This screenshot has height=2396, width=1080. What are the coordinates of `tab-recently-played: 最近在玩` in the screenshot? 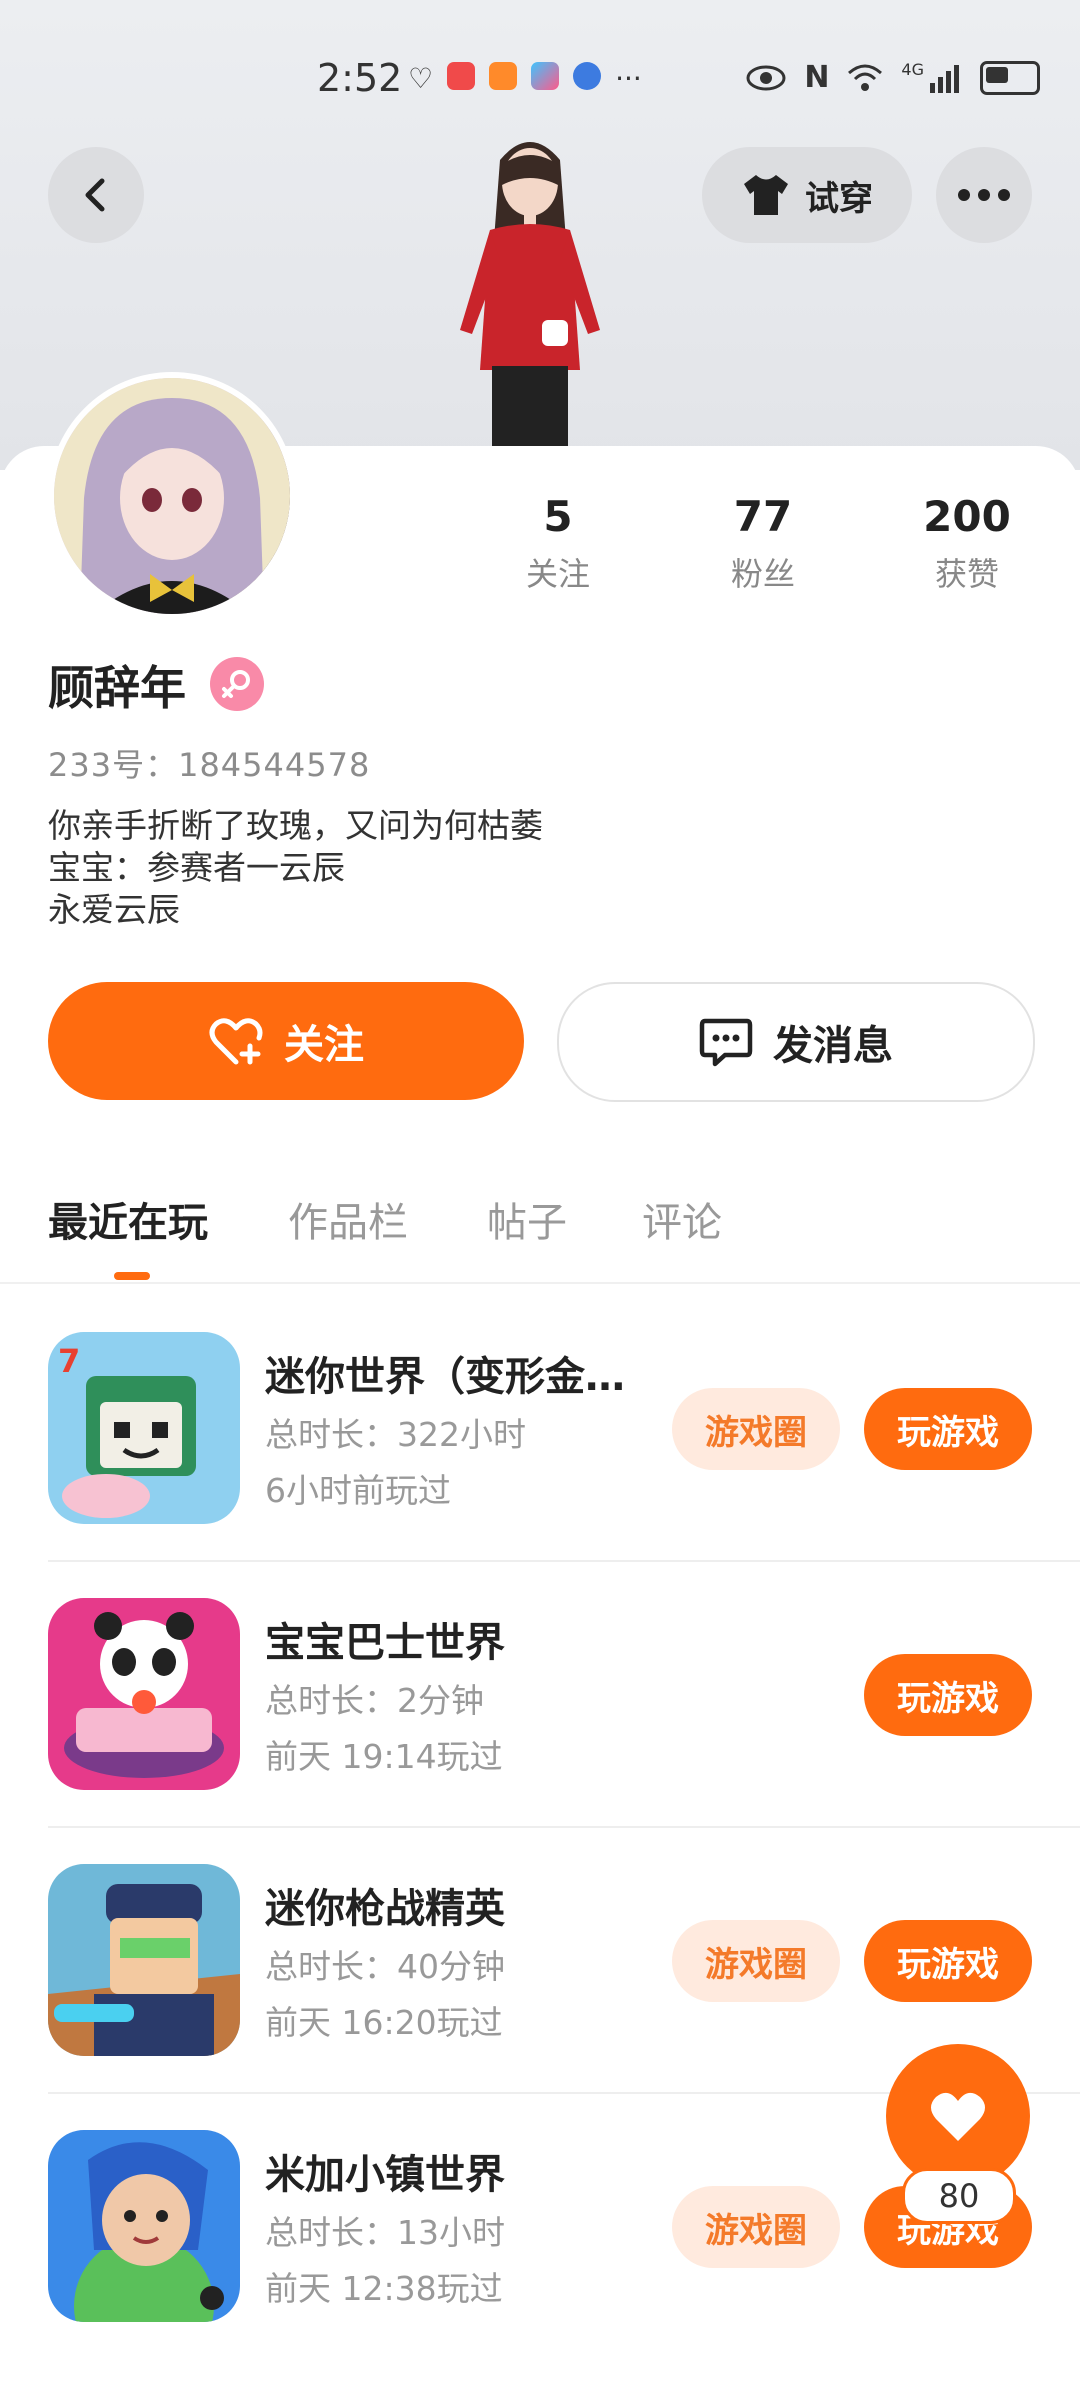 It's located at (128, 1219).